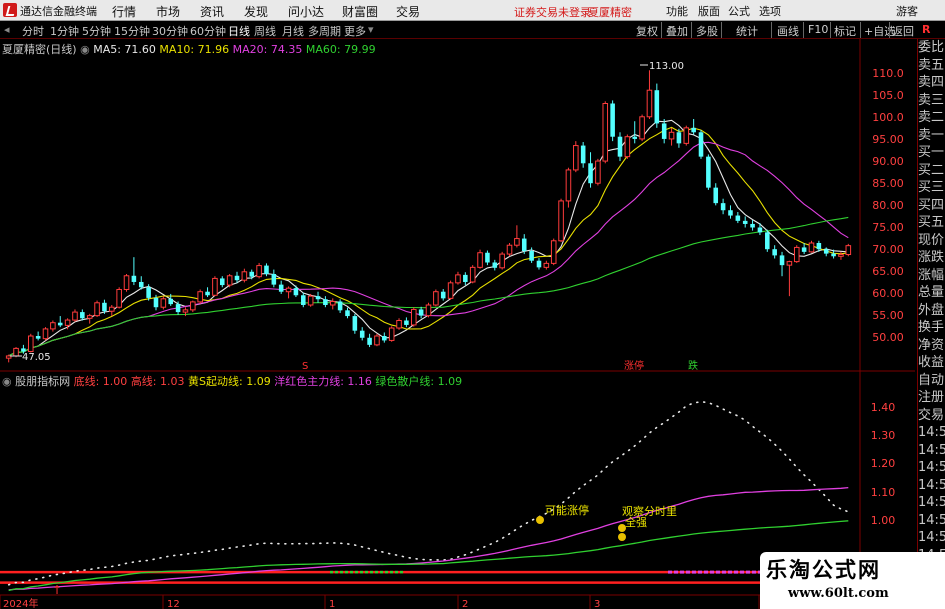 This screenshot has height=609, width=945. I want to click on side-panel-item: 涨跌, so click(931, 258).